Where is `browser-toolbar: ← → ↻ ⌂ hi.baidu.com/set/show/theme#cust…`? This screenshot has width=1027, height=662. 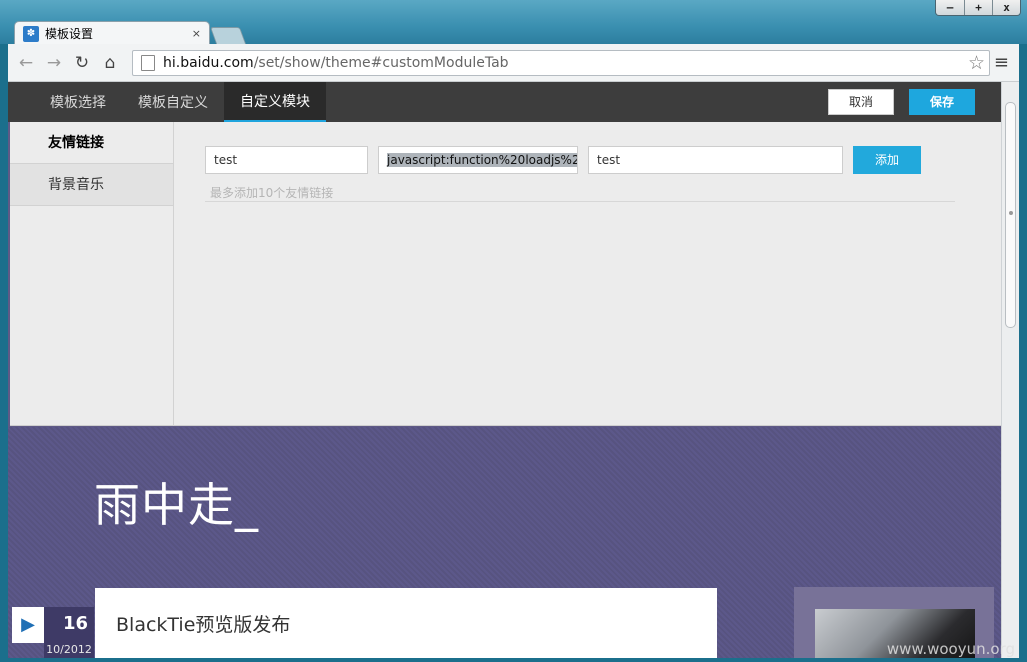 browser-toolbar: ← → ↻ ⌂ hi.baidu.com/set/show/theme#cust… is located at coordinates (513, 63).